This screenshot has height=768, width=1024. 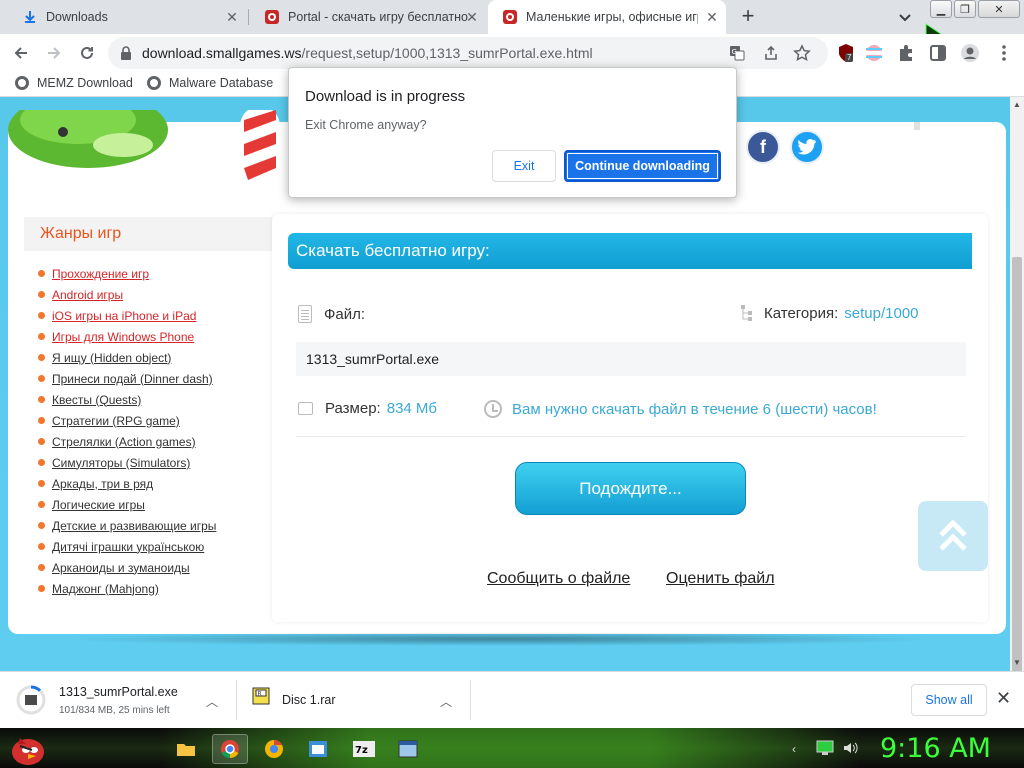 I want to click on bird-icon, so click(x=806, y=147).